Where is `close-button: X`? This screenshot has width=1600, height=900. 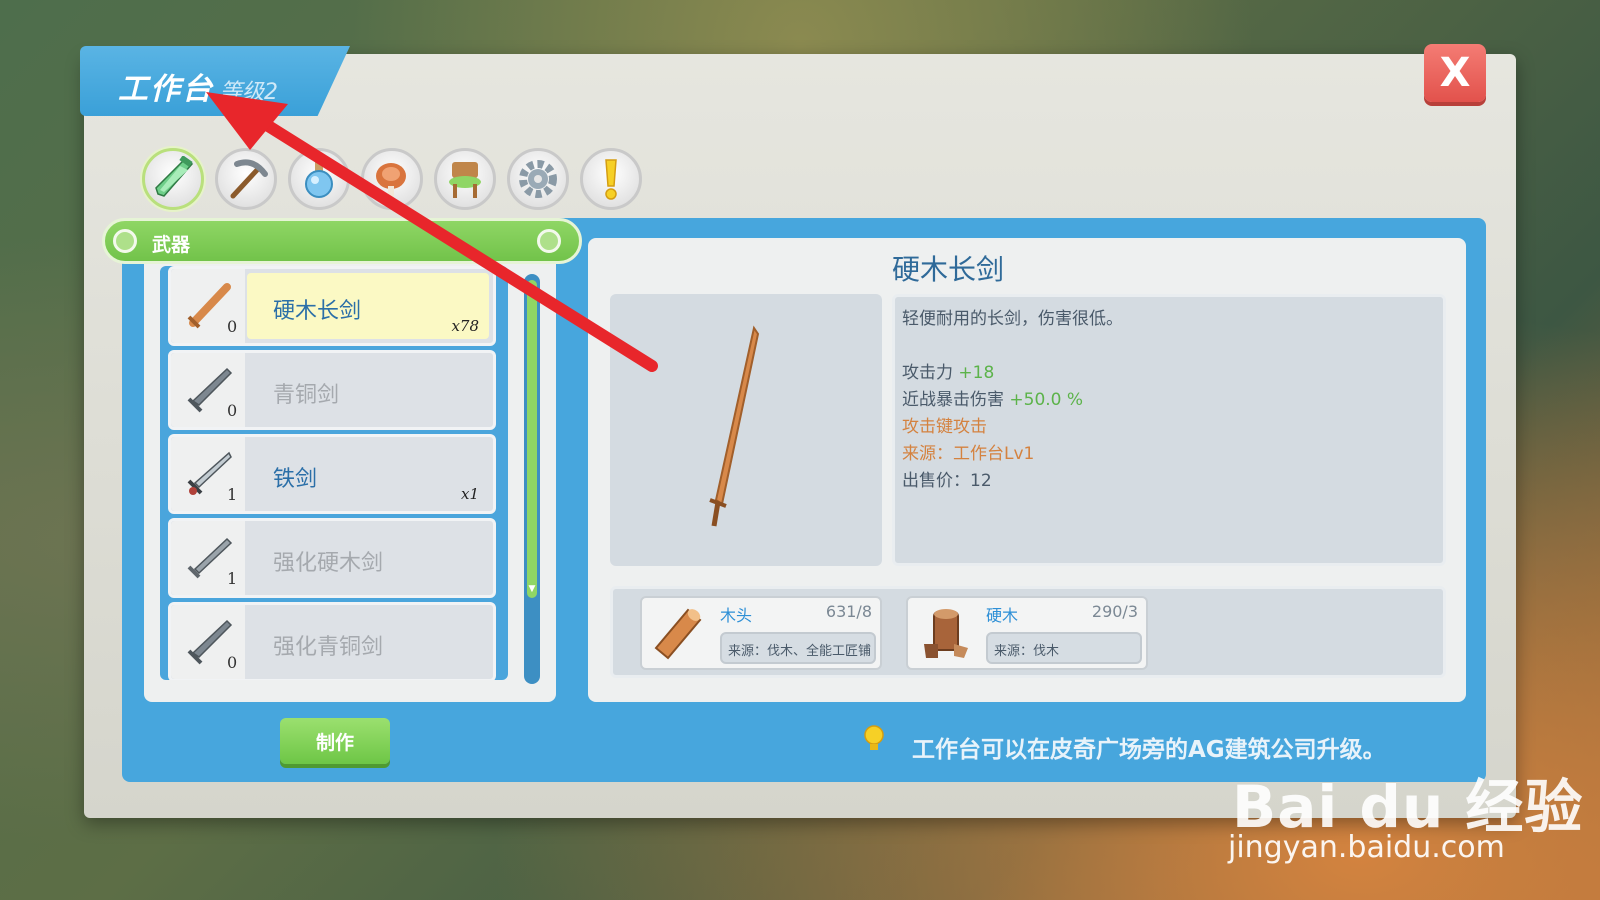 close-button: X is located at coordinates (1455, 73).